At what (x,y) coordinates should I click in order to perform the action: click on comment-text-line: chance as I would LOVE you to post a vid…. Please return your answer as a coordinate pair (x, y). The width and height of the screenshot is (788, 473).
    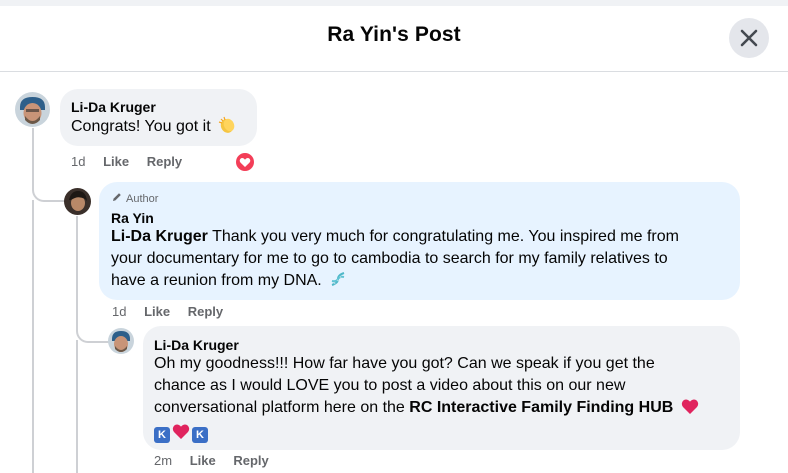
    Looking at the image, I should click on (390, 385).